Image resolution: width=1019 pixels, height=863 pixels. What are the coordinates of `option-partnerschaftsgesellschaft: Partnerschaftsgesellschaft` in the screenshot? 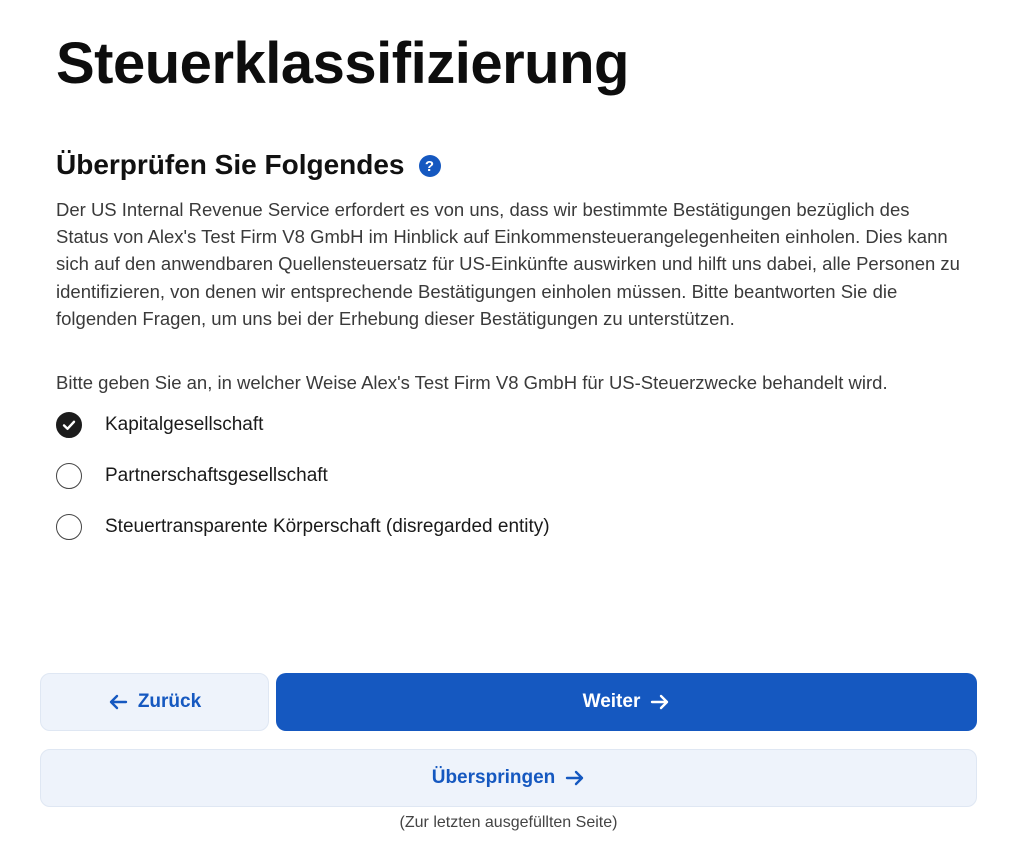 It's located at (303, 476).